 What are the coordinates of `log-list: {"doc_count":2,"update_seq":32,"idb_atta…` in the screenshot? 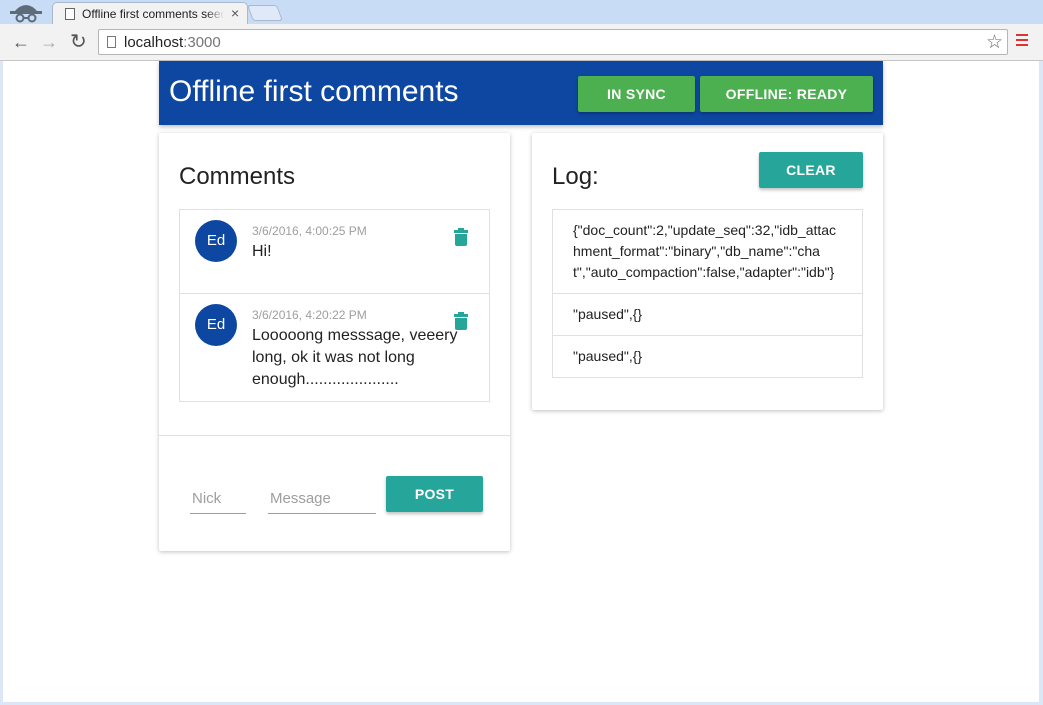 It's located at (707, 293).